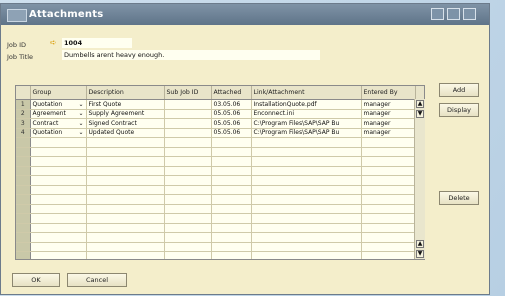 This screenshot has height=296, width=505. What do you see at coordinates (437, 14) in the screenshot?
I see `minimize-button` at bounding box center [437, 14].